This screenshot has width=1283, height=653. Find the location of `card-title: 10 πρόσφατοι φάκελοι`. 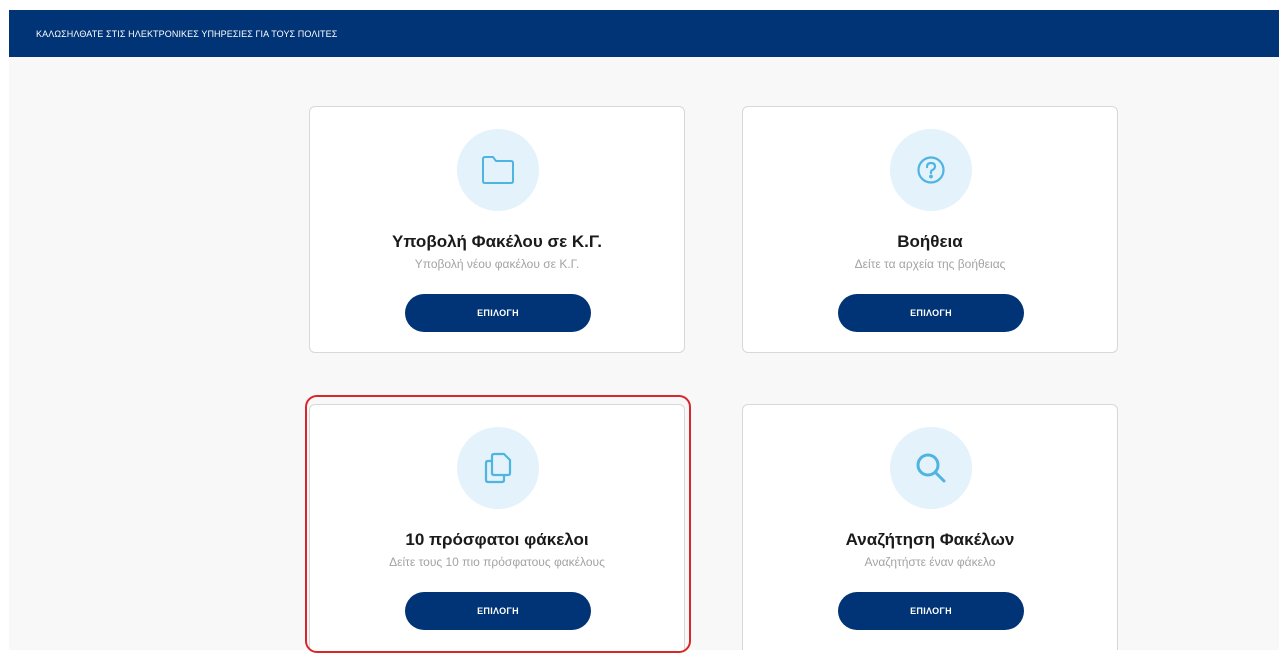

card-title: 10 πρόσφατοι φάκελοι is located at coordinates (497, 539).